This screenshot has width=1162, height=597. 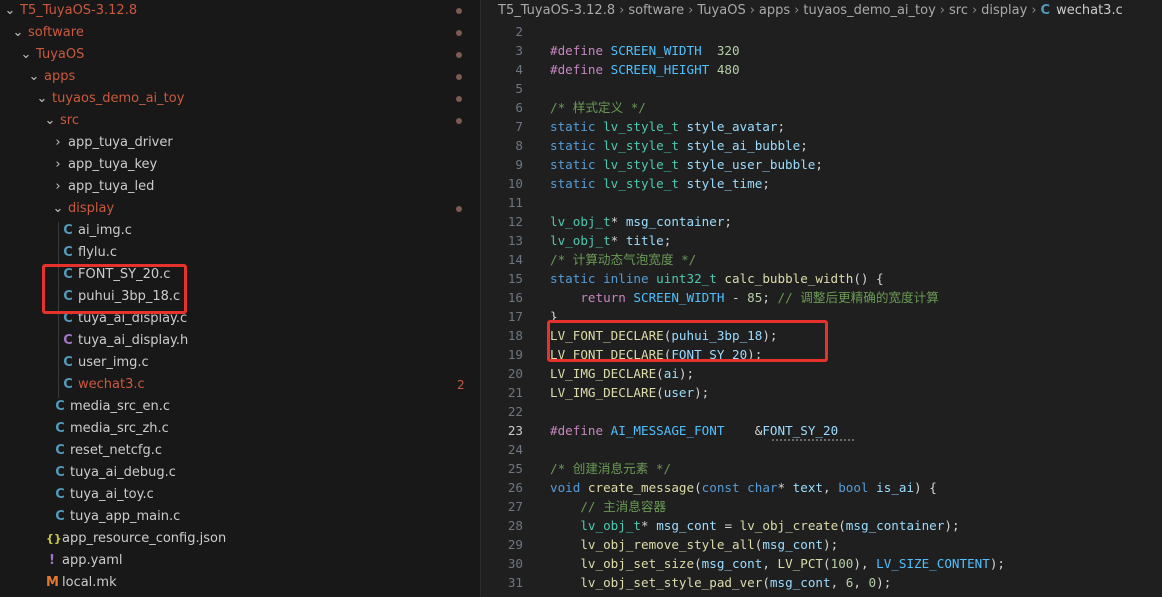 What do you see at coordinates (895, 487) in the screenshot?
I see `code-token: is_ai` at bounding box center [895, 487].